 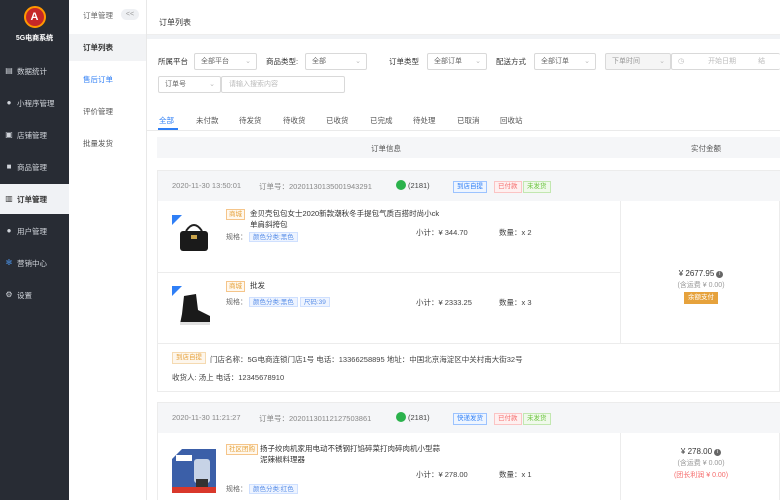 I want to click on product-name: 金贝壳包包女士2020新款潮秋冬手提包气质百搭时尚小ck单肩斜挎包, so click(x=345, y=219).